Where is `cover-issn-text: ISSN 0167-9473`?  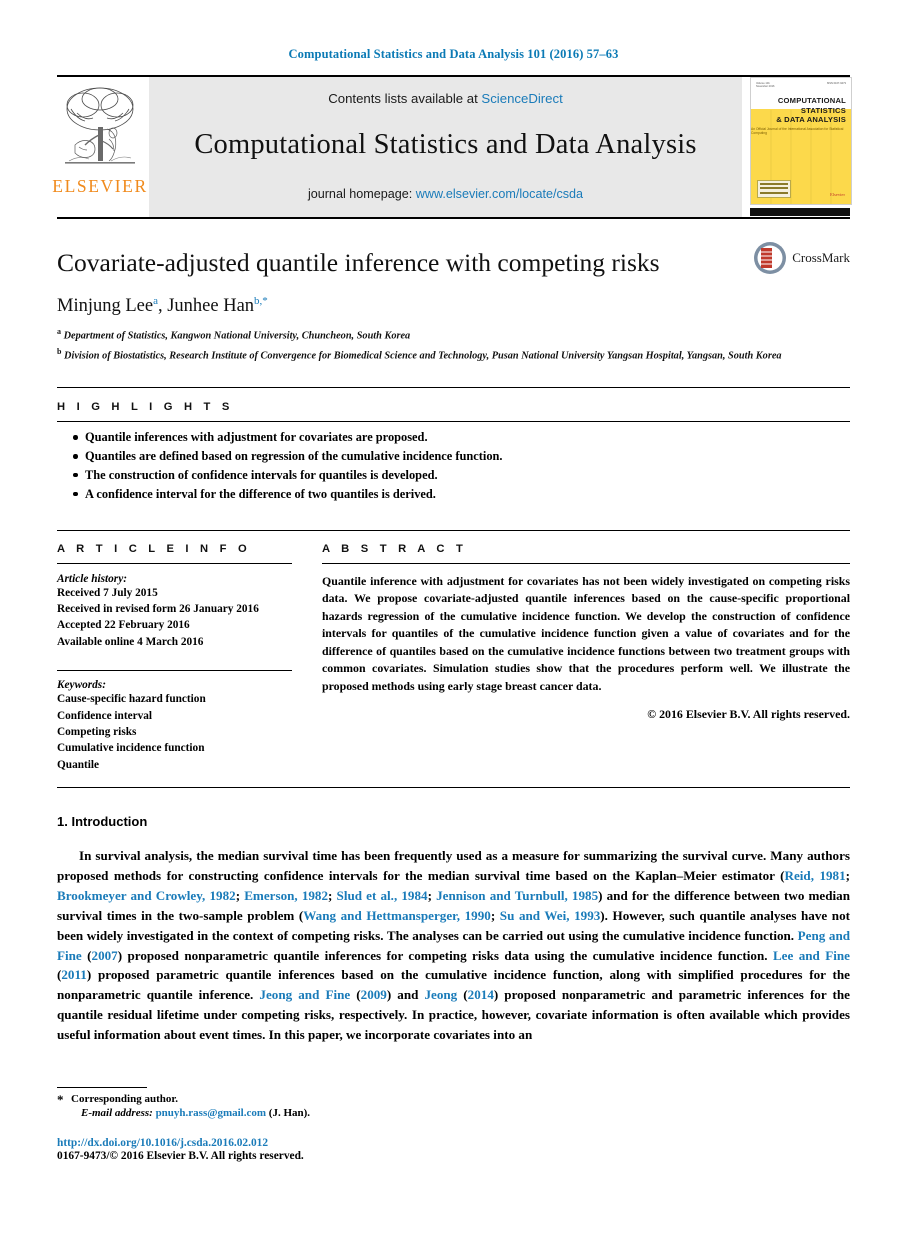
cover-issn-text: ISSN 0167-9473 is located at coordinates (836, 83).